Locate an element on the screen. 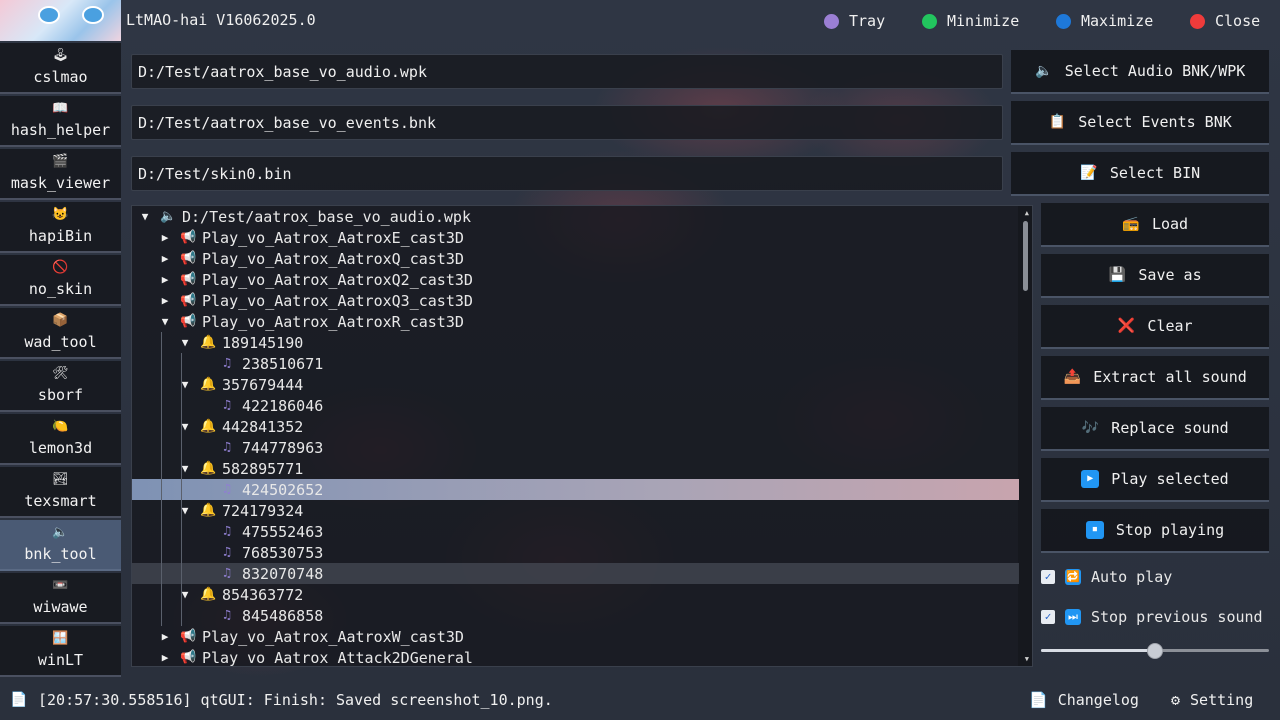  tree-row: ▶♫422186046 is located at coordinates (575, 405).